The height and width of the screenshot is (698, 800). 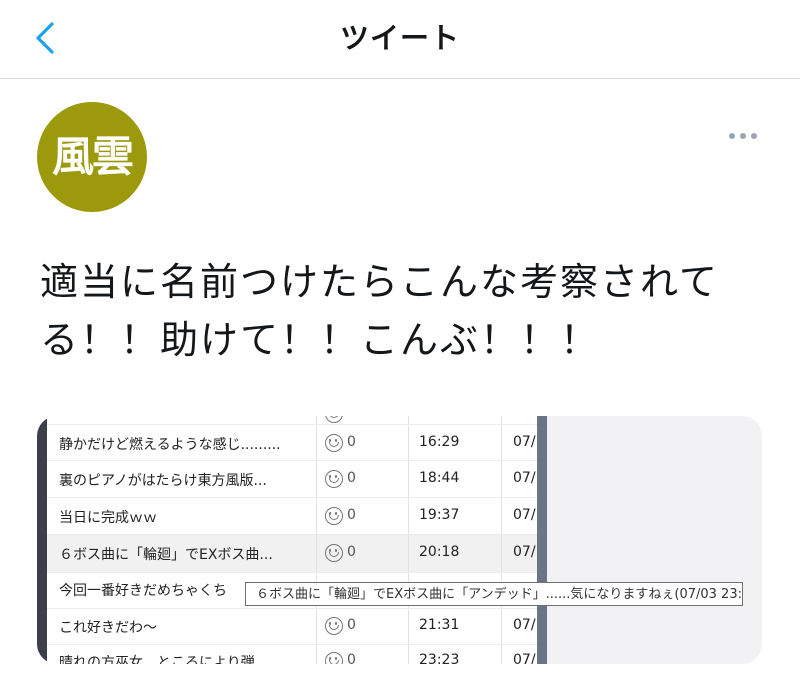 I want to click on more-options-button, so click(x=744, y=136).